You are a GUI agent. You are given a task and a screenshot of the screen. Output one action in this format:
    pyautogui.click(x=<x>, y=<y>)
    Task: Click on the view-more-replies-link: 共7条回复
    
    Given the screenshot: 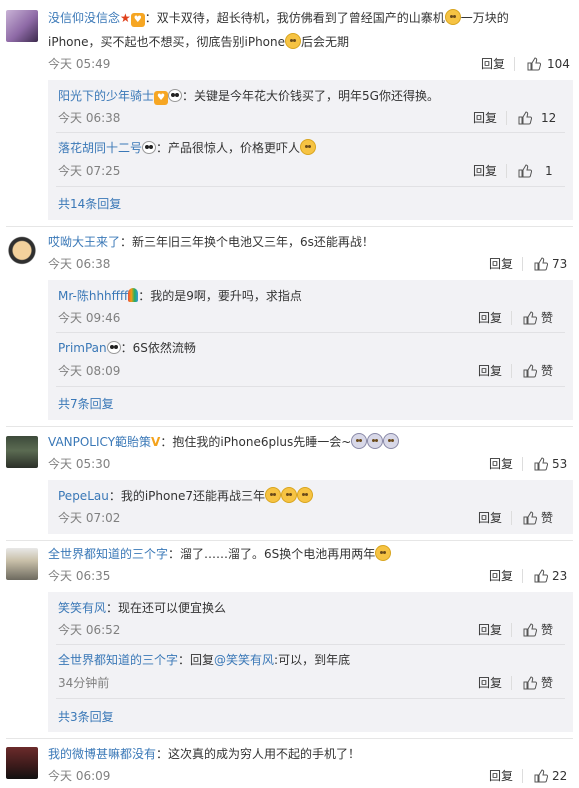 What is the action you would take?
    pyautogui.click(x=86, y=404)
    